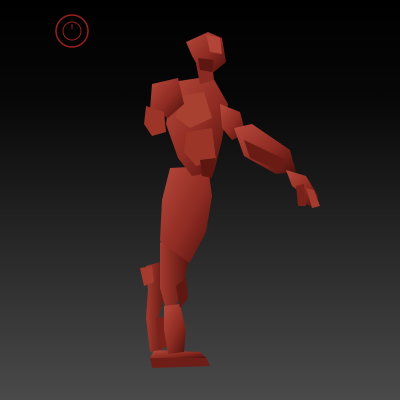  I want to click on brush-cursor-svg, so click(72, 31).